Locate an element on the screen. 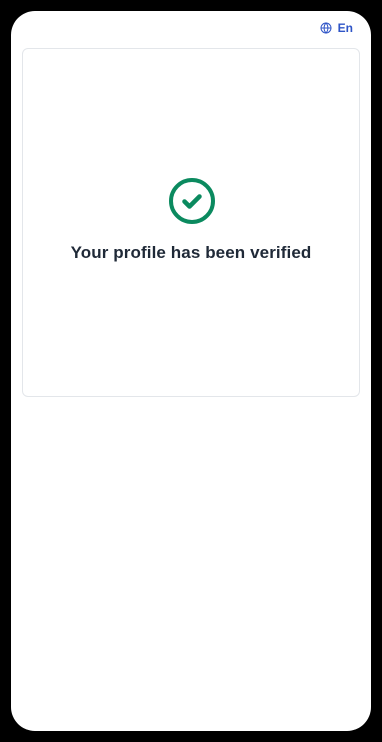  language-switcher: En is located at coordinates (336, 28).